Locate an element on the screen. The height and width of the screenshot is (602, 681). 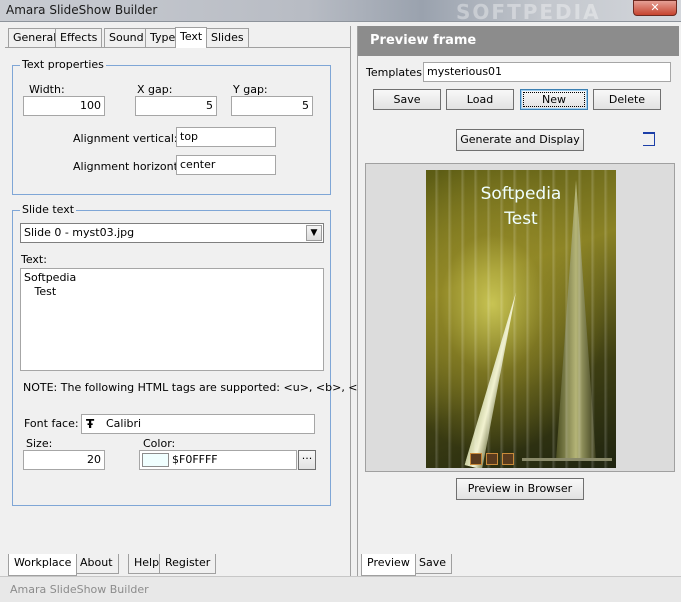
alignment-vertical-input: top is located at coordinates (226, 137).